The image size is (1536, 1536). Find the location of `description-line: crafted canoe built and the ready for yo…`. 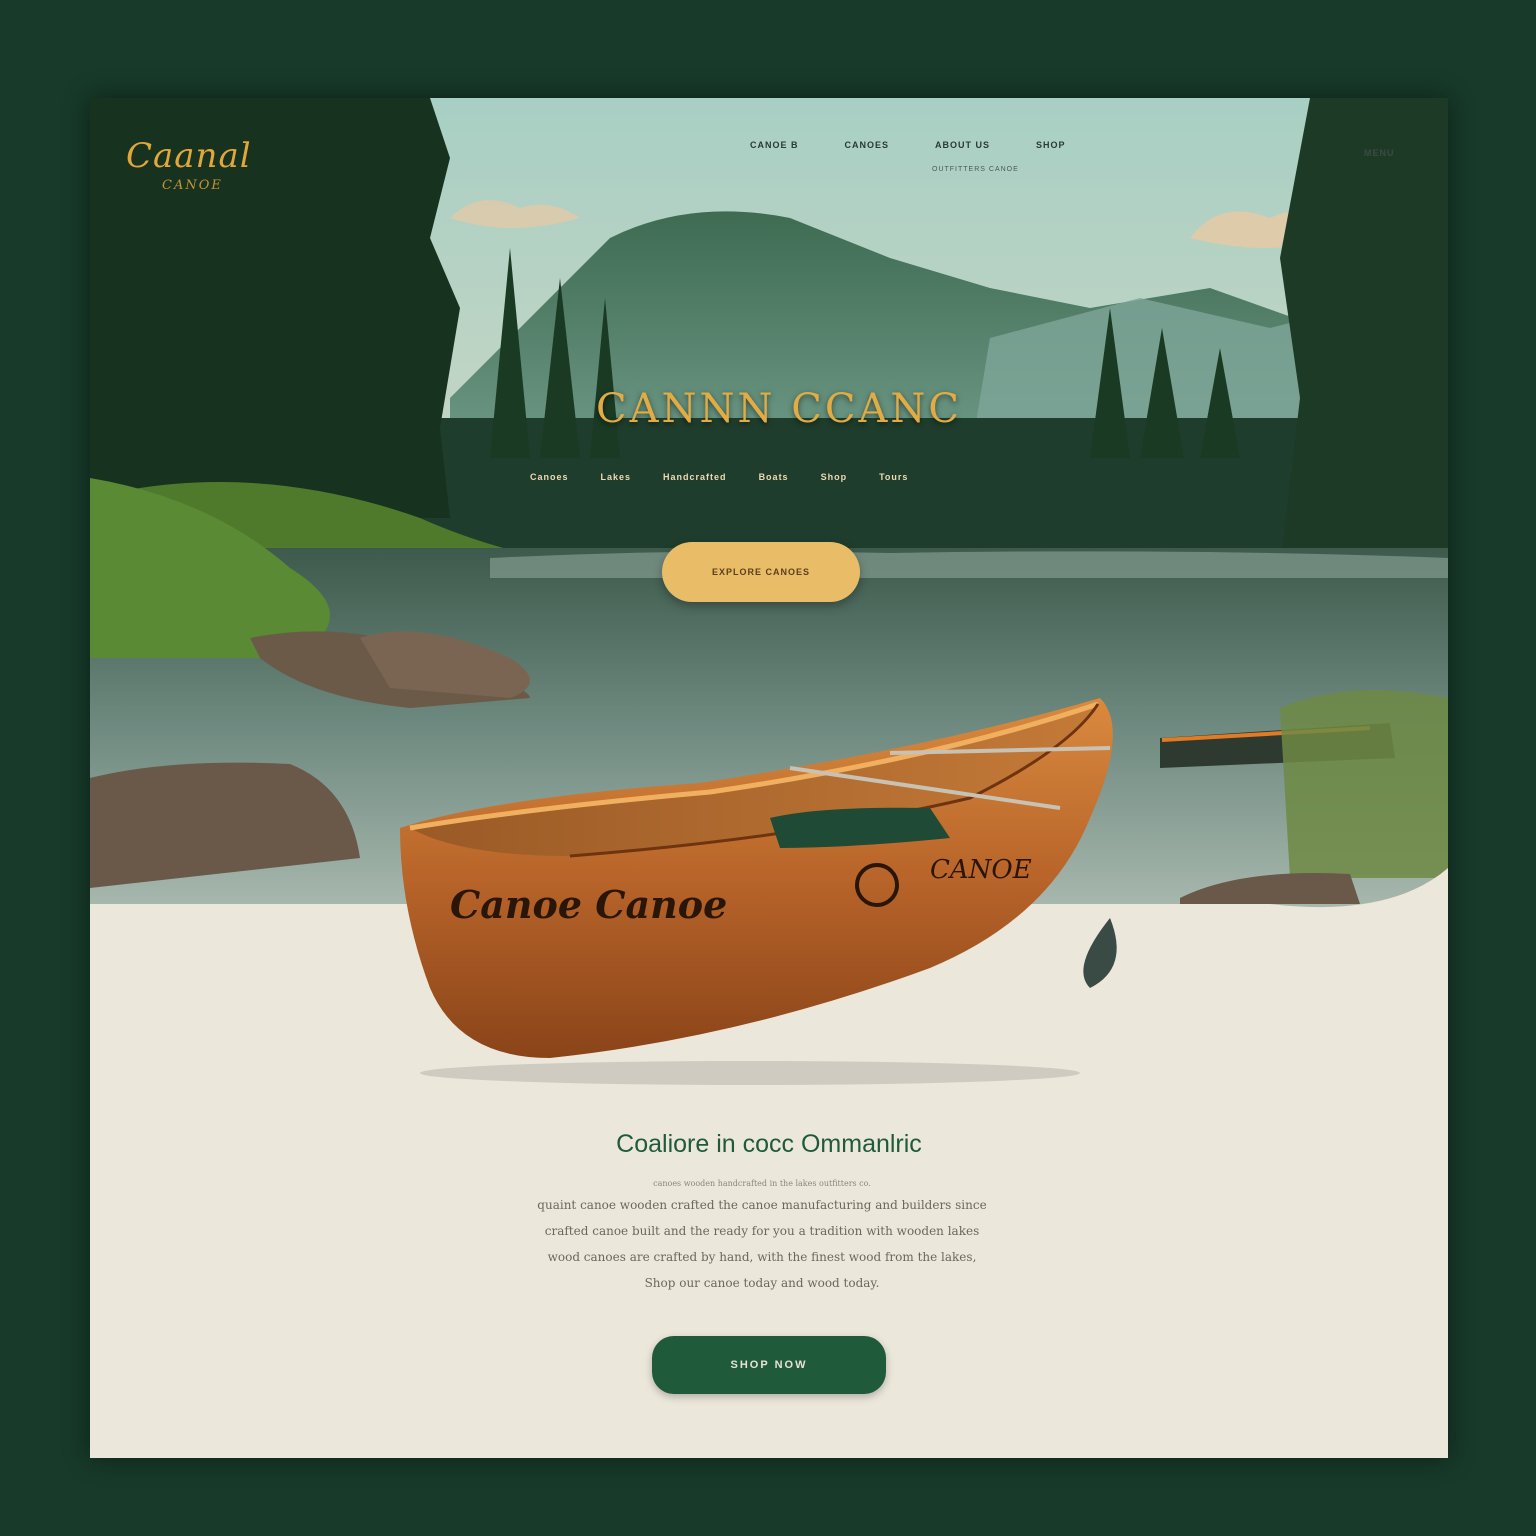

description-line: crafted canoe built and the ready for yo… is located at coordinates (762, 1231).